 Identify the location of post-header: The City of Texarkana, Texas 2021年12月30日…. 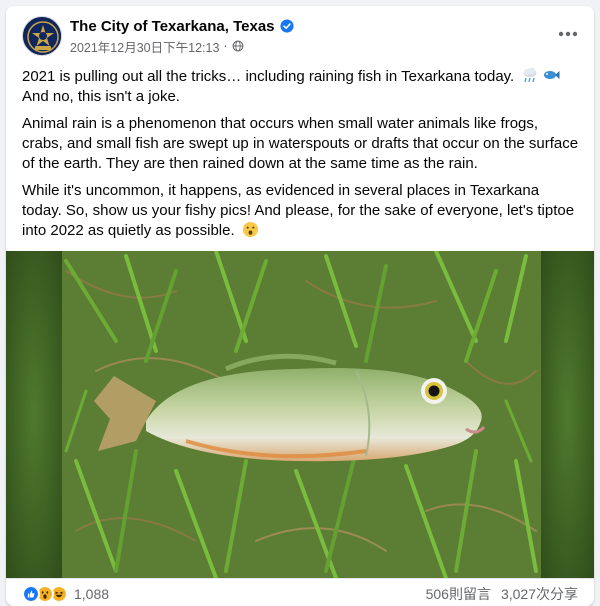
(300, 34).